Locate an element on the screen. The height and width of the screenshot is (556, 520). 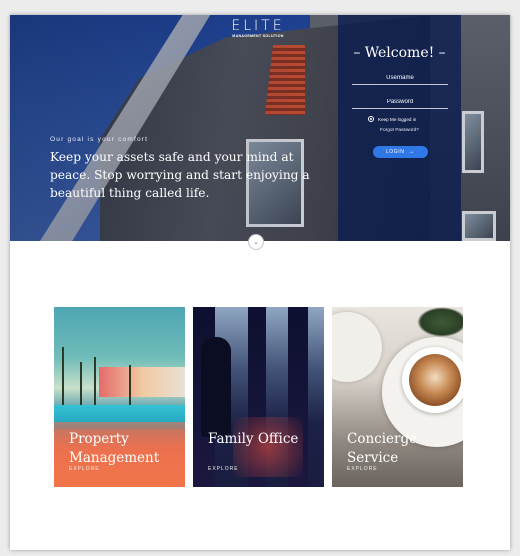
card-title: Concierge Service is located at coordinates (382, 448).